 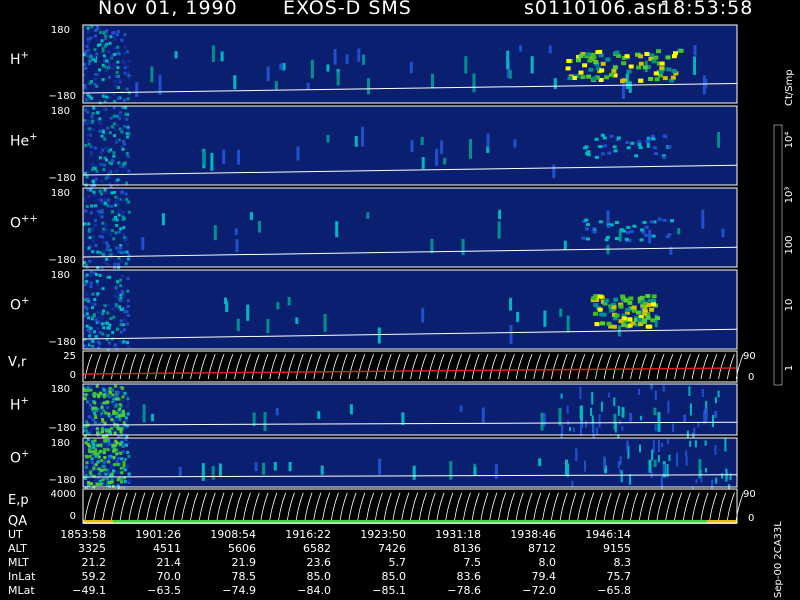 I want to click on footer-value: 78.5, so click(x=244, y=576).